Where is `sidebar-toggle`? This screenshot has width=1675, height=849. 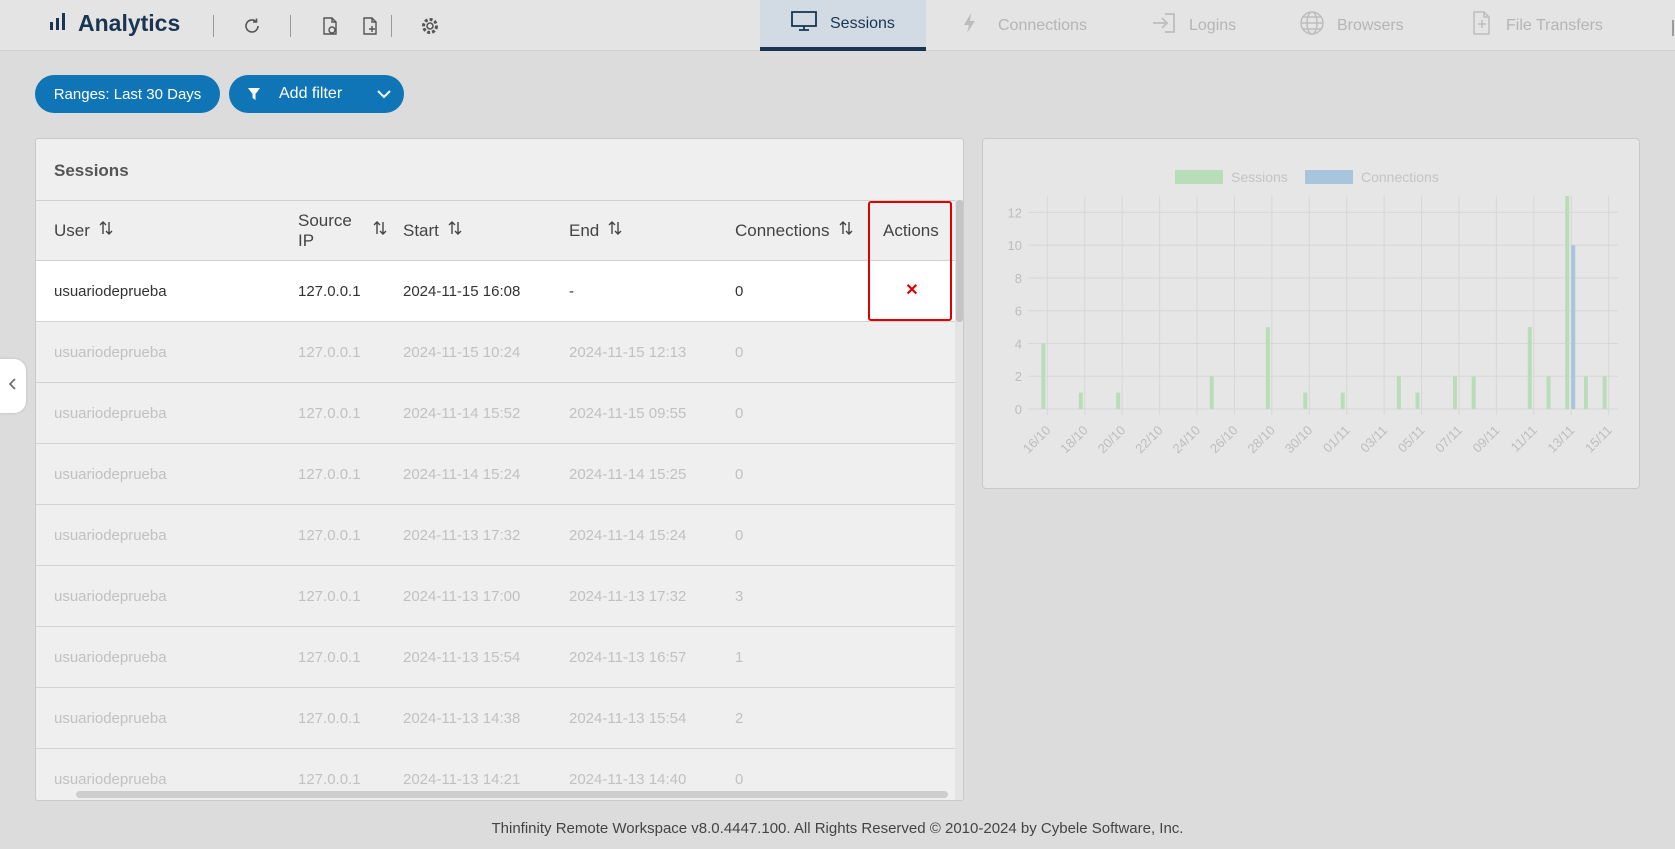
sidebar-toggle is located at coordinates (13, 386).